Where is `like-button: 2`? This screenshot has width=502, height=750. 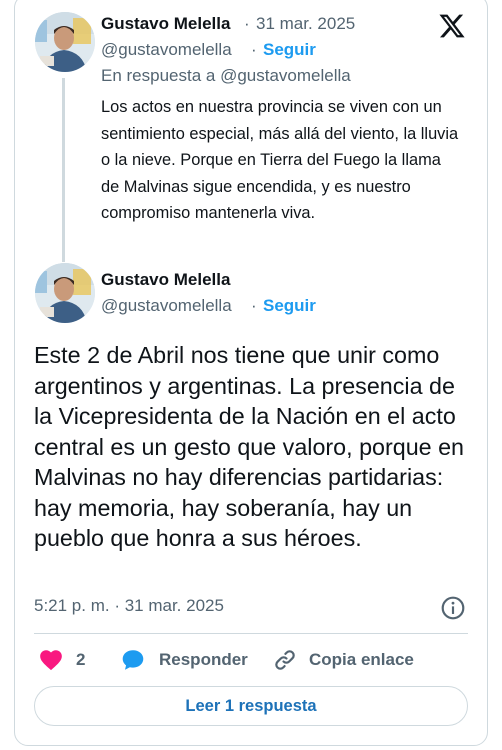
like-button: 2 is located at coordinates (61, 660).